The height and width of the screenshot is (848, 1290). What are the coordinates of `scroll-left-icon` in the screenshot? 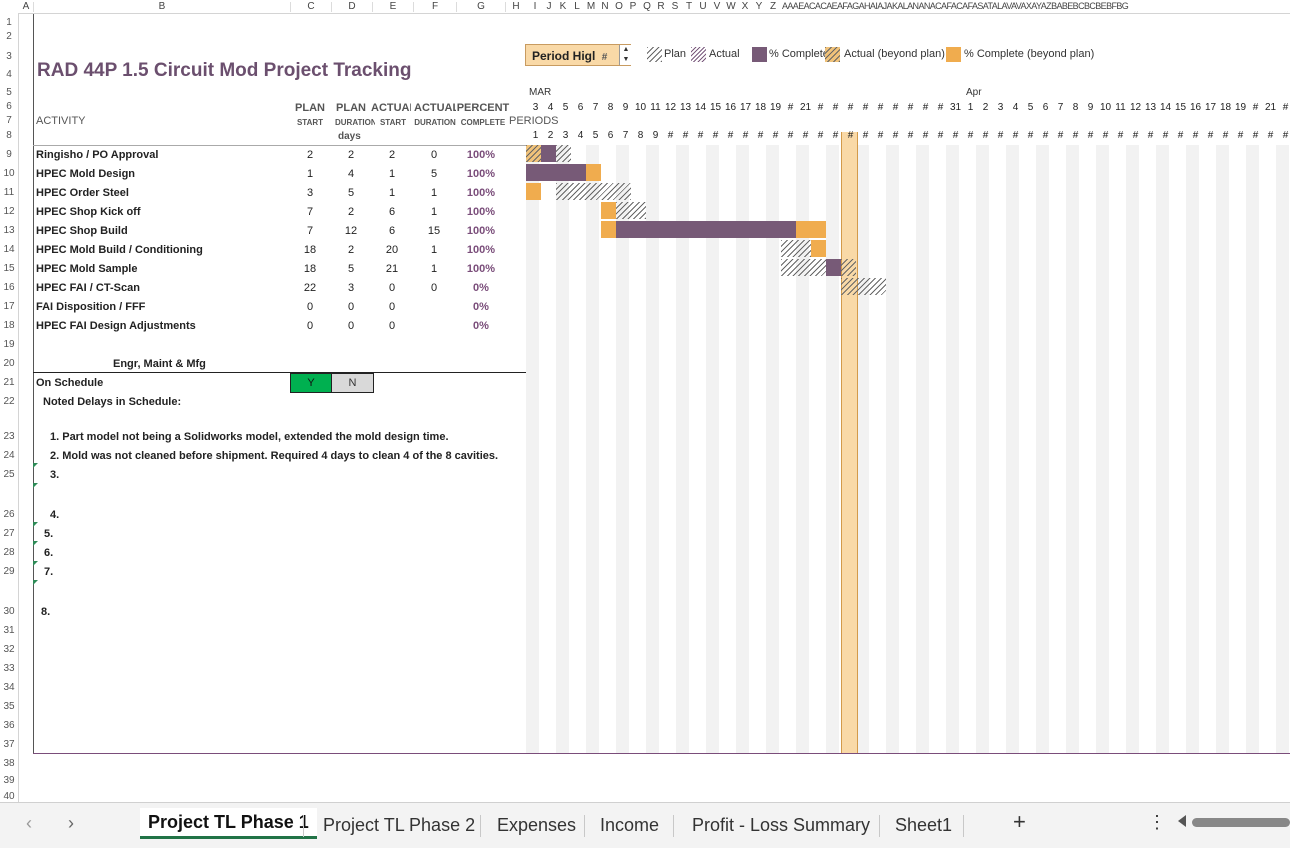 It's located at (1182, 821).